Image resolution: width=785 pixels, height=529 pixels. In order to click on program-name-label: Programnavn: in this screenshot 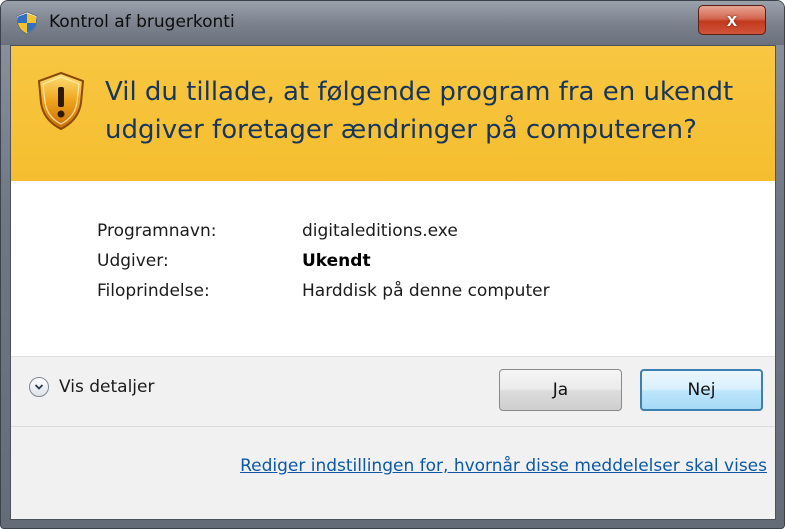, I will do `click(157, 231)`.